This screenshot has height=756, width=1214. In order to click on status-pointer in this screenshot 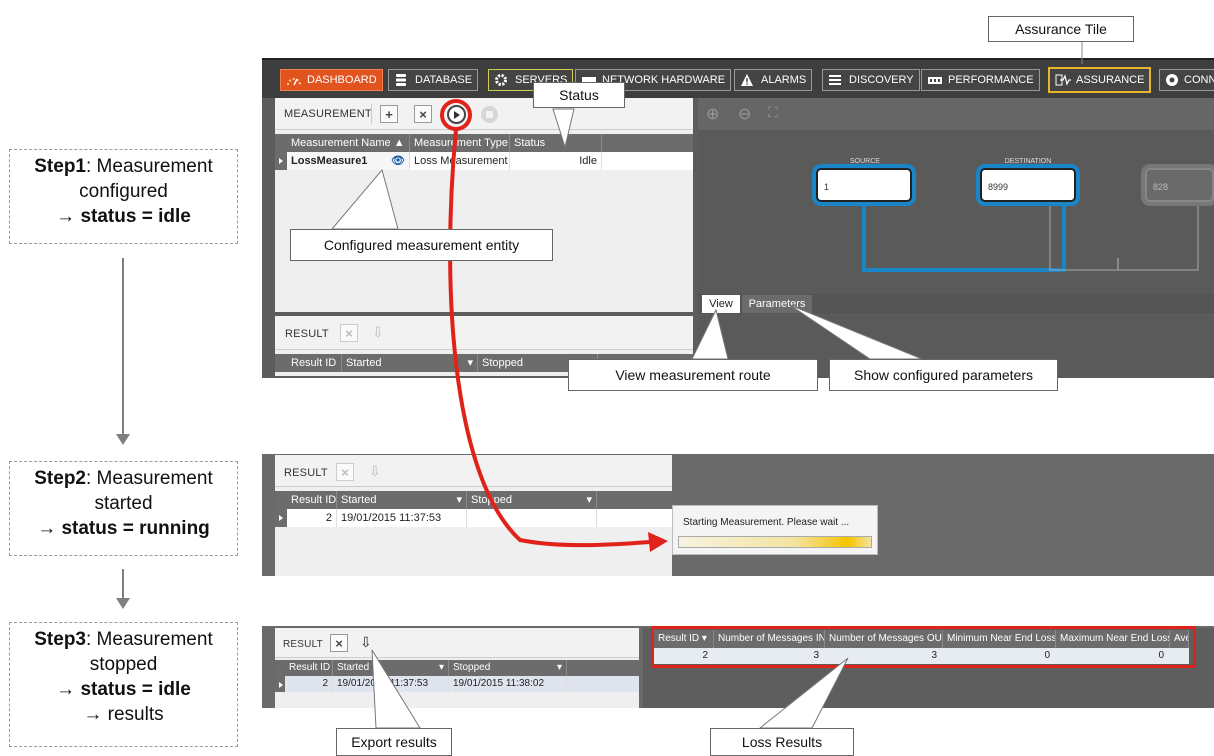, I will do `click(563, 128)`.